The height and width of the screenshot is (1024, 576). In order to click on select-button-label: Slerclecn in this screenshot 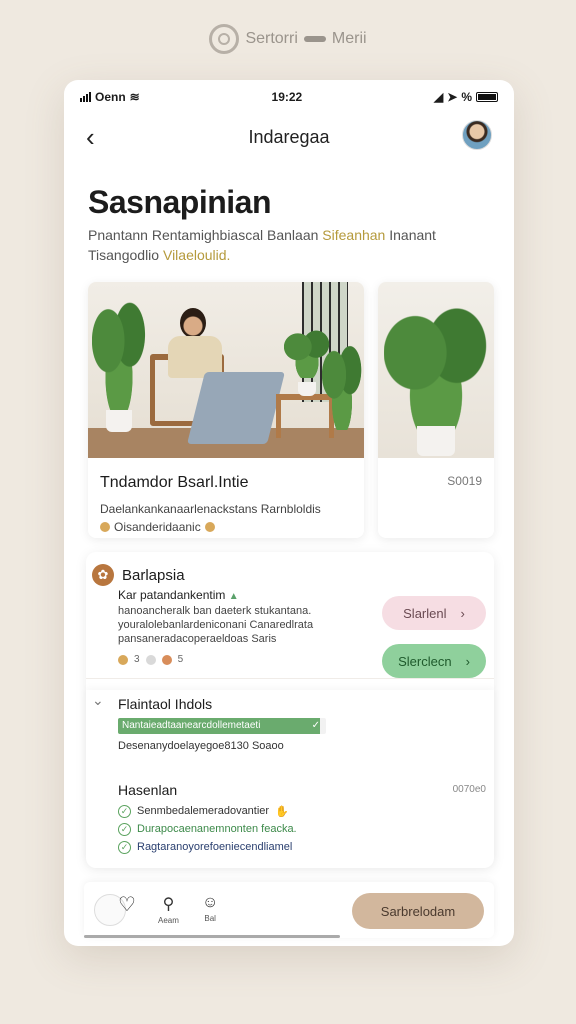, I will do `click(425, 661)`.